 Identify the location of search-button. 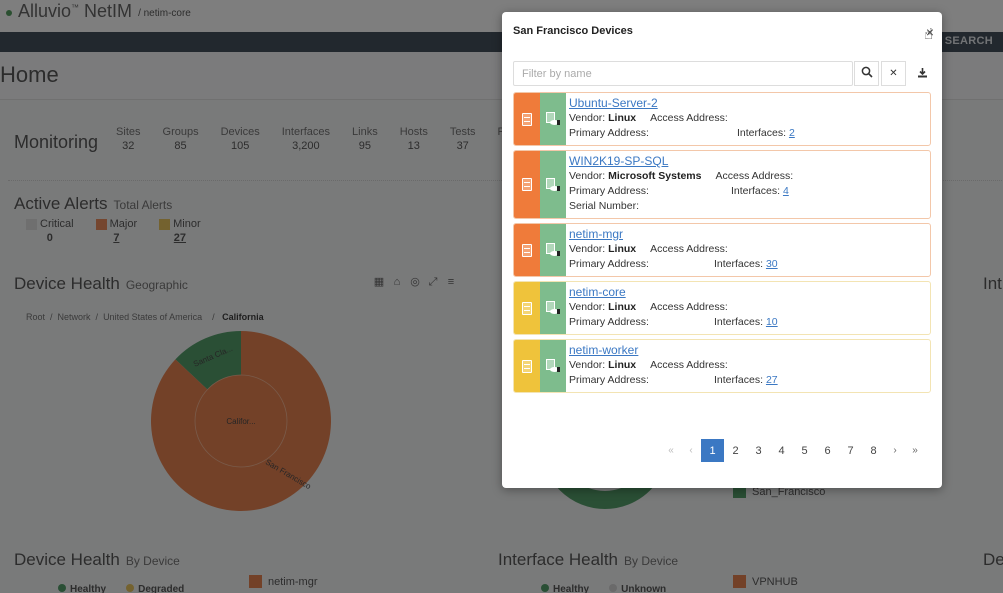
(866, 73).